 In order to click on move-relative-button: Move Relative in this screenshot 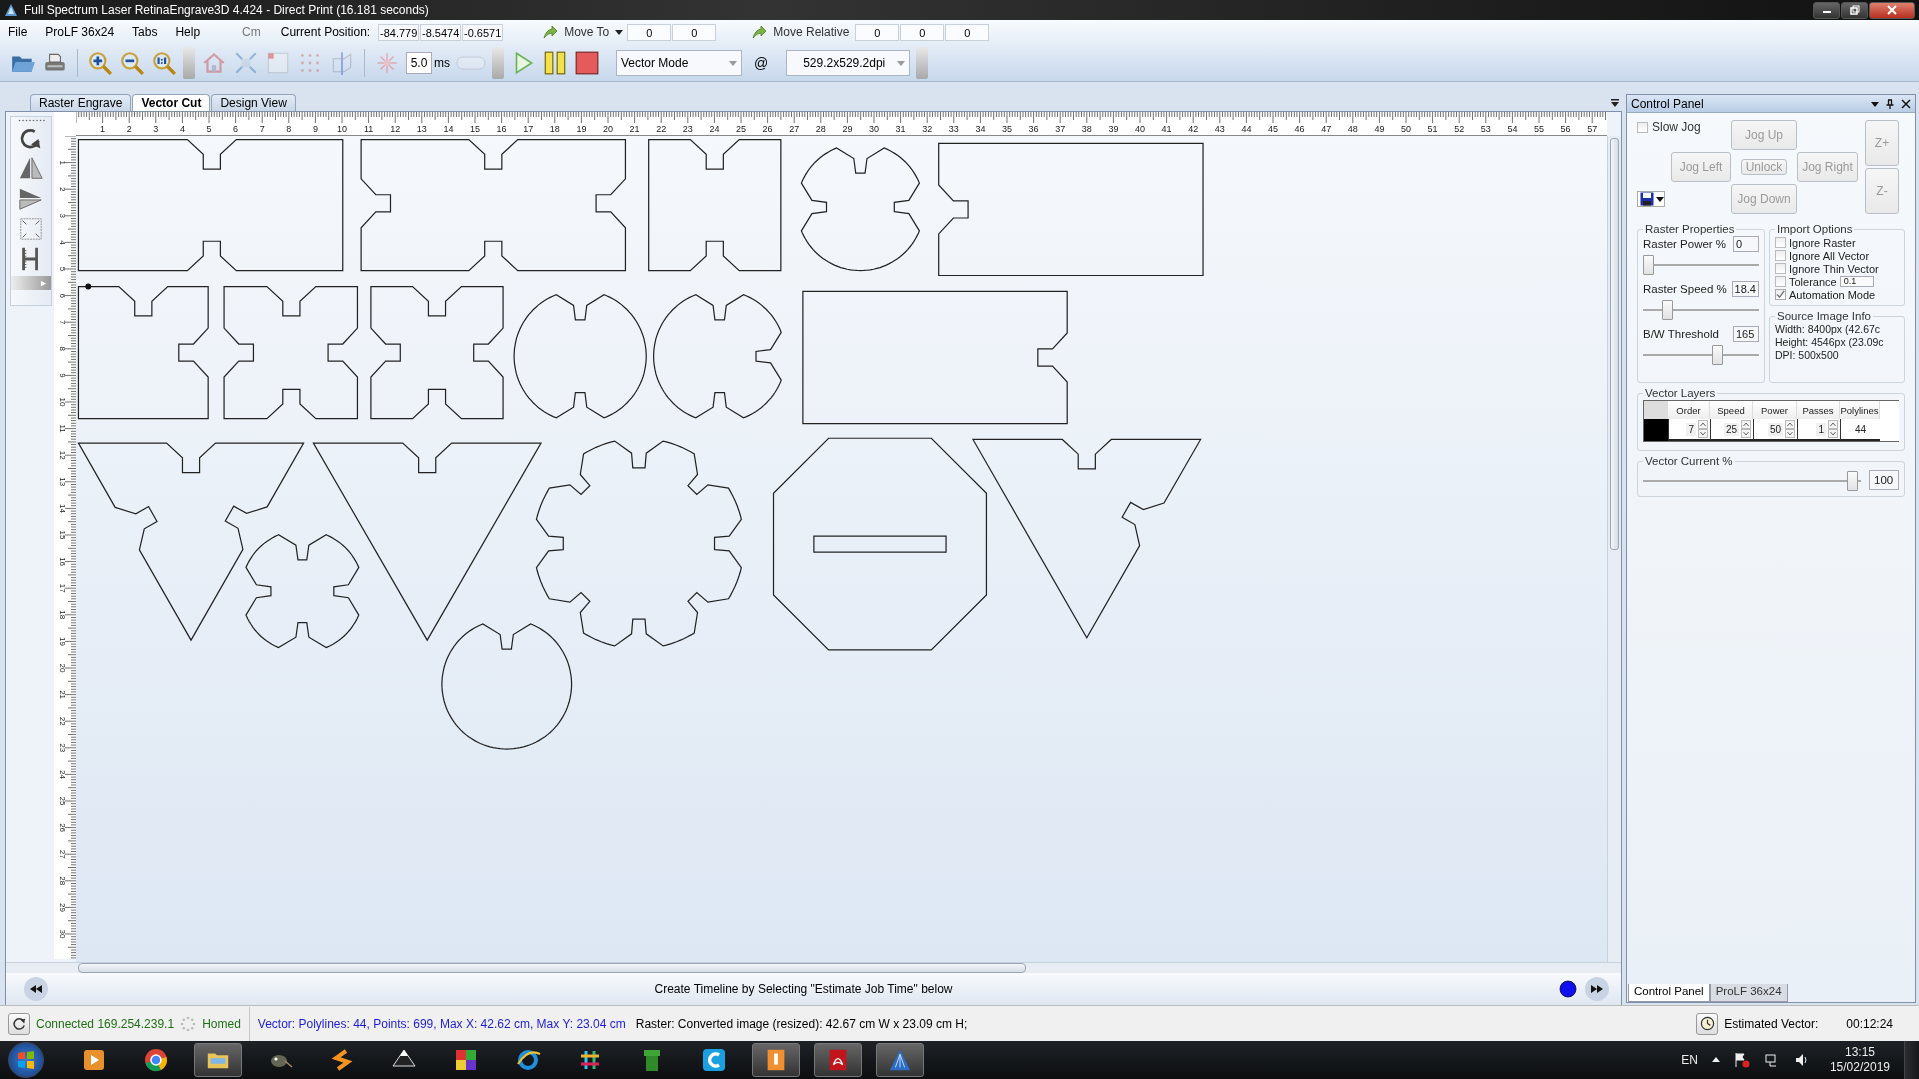, I will do `click(811, 32)`.